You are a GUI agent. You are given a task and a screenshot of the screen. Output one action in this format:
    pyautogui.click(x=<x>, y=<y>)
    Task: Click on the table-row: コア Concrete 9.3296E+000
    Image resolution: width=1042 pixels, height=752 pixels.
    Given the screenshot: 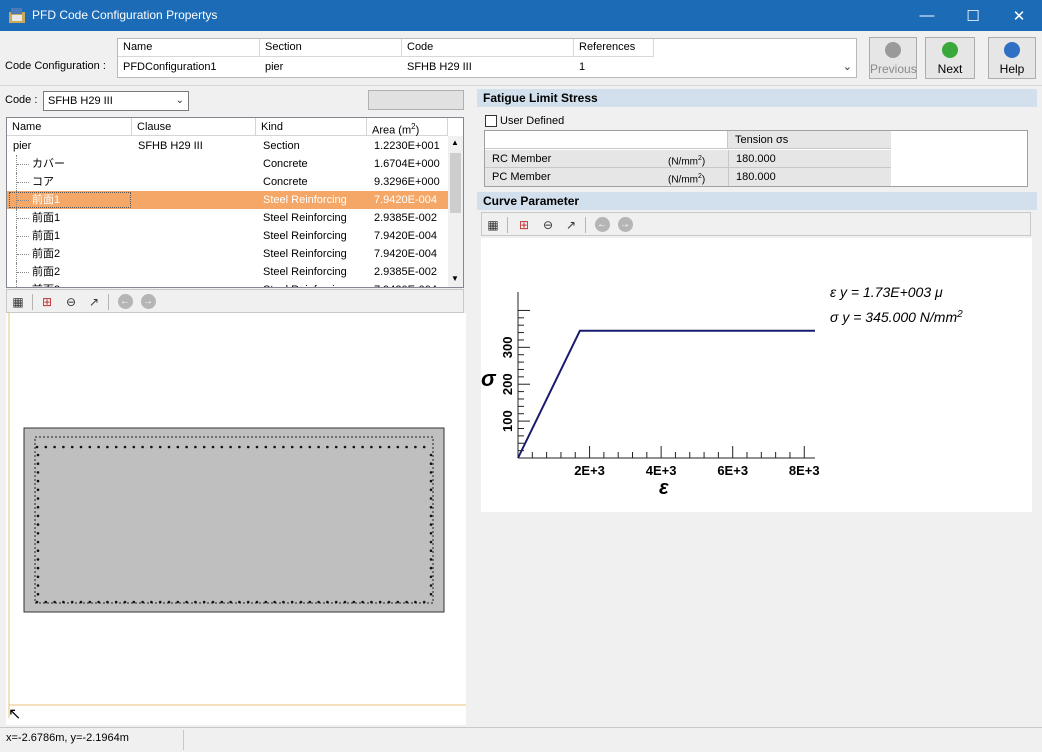 What is the action you would take?
    pyautogui.click(x=227, y=182)
    